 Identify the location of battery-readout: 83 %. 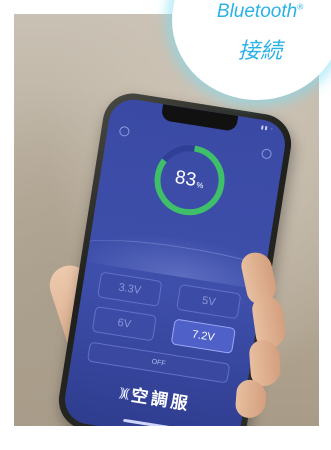
(189, 180).